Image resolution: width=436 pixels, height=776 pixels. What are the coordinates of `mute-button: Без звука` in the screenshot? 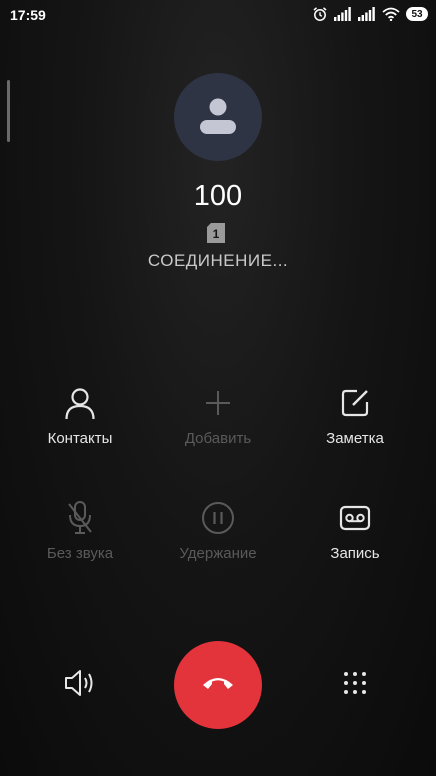 It's located at (80, 534).